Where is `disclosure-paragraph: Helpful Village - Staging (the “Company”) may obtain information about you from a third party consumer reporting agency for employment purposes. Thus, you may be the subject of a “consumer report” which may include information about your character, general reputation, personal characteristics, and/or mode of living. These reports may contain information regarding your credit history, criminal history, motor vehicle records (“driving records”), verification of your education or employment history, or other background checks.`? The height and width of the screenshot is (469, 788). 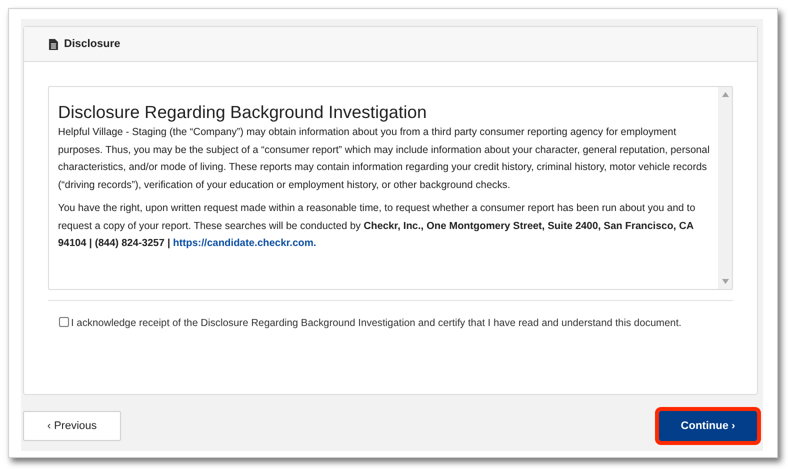
disclosure-paragraph: Helpful Village - Staging (the “Company”) may obtain information about you from a third party consumer reporting agency for employment purposes. Thus, you may be the subject of a “consumer report” which may include information about your character, general reputation, personal characteristics, and/or mode of living. These reports may contain information regarding your credit history, criminal history, motor vehicle records (“driving records”), verification of your education or employment history, or other background checks. is located at coordinates (384, 159).